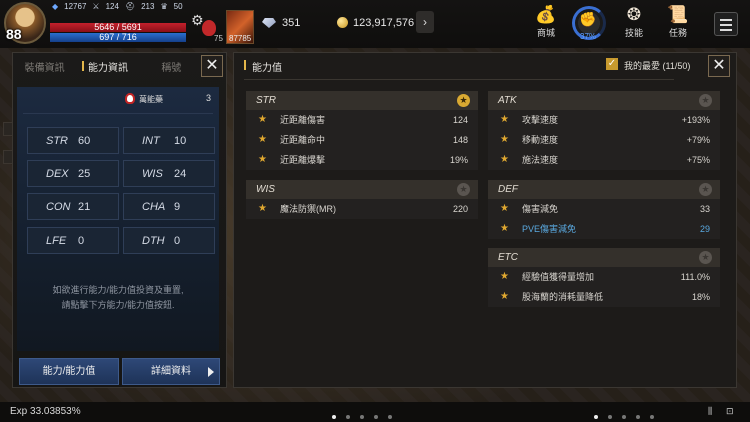  I want to click on stat-key: DTH, so click(153, 241).